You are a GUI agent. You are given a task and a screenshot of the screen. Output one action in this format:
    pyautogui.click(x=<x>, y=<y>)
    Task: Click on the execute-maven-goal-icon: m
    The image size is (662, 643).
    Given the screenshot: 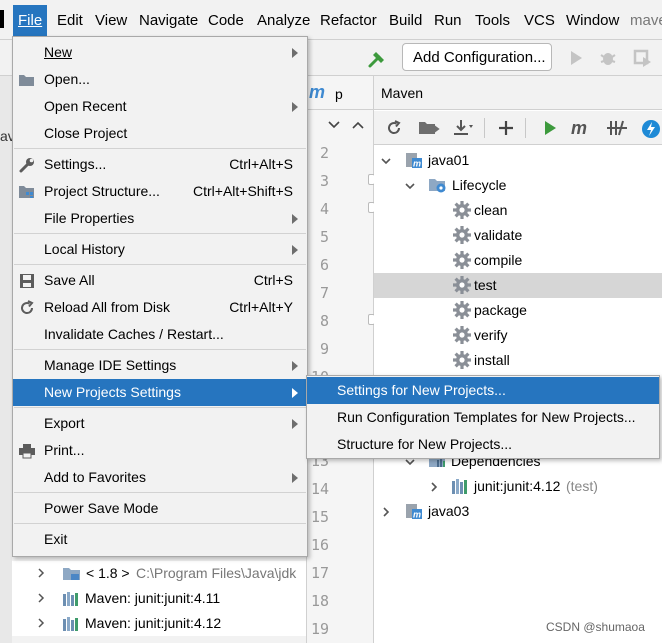 What is the action you would take?
    pyautogui.click(x=582, y=128)
    